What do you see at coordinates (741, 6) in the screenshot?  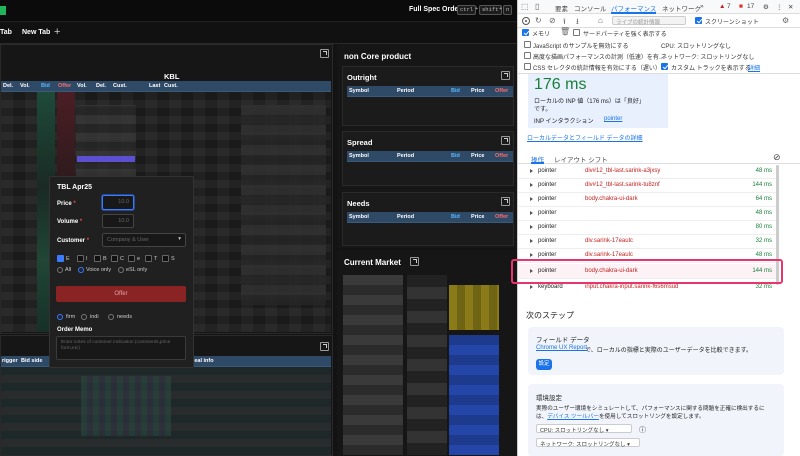 I see `error-icon: ■` at bounding box center [741, 6].